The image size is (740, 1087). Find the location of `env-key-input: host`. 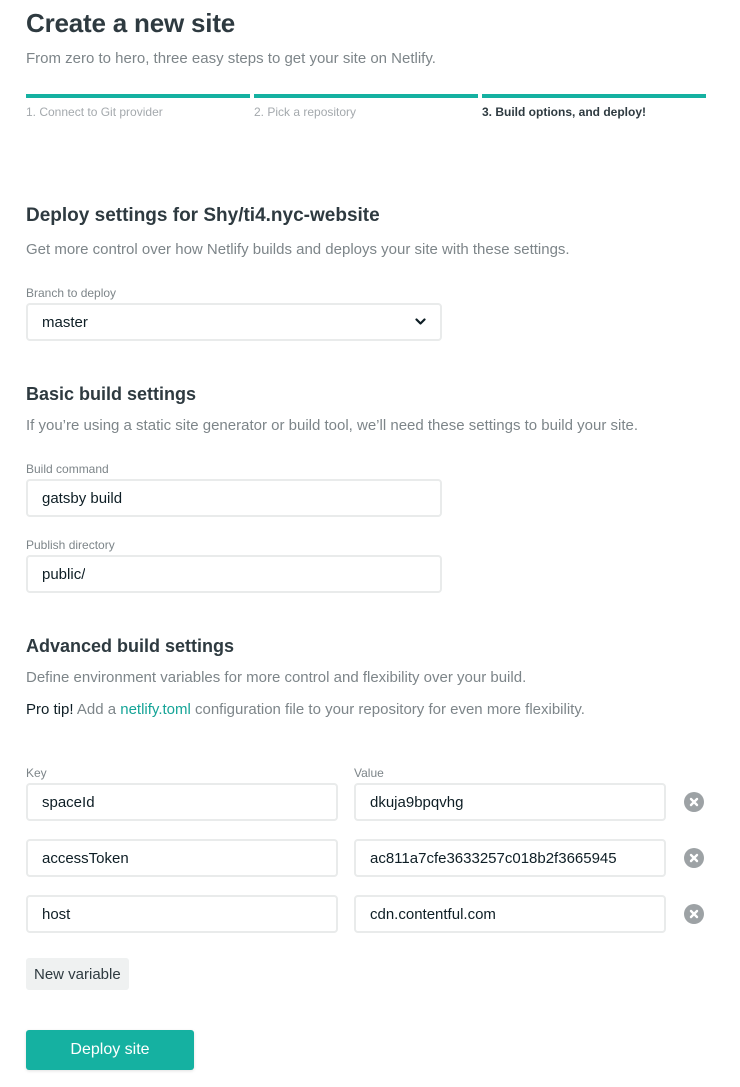

env-key-input: host is located at coordinates (182, 914).